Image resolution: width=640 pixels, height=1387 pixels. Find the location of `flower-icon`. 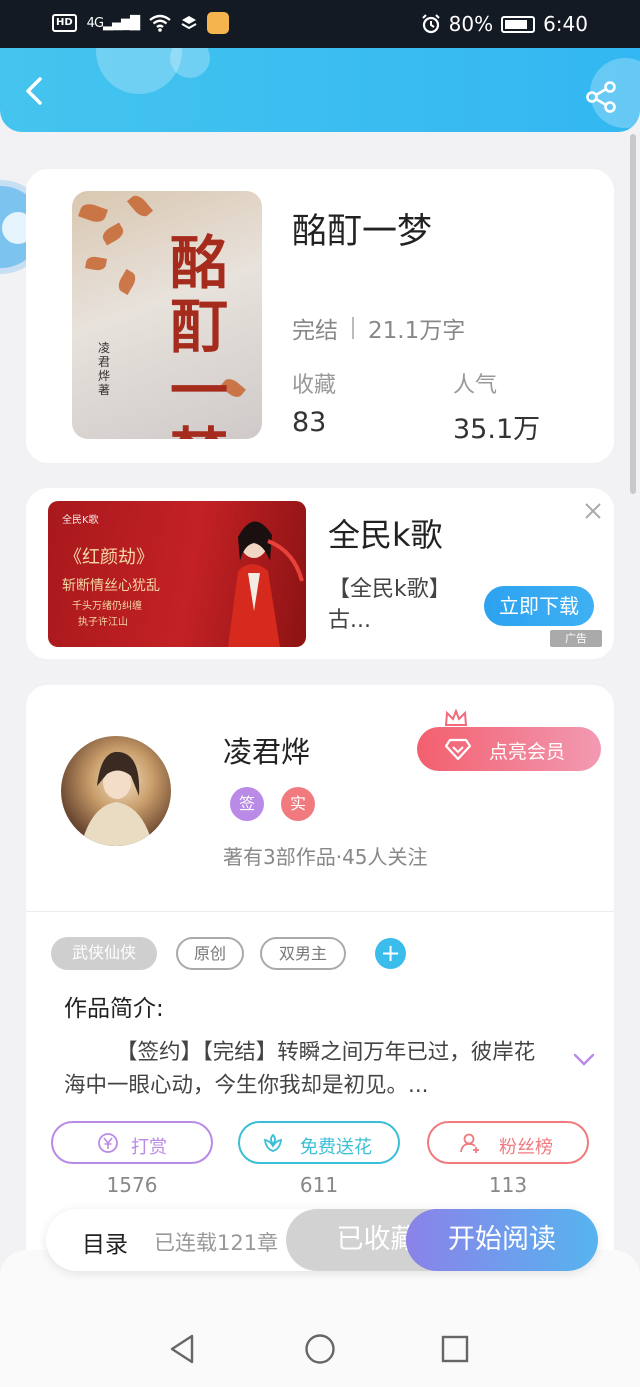

flower-icon is located at coordinates (273, 1142).